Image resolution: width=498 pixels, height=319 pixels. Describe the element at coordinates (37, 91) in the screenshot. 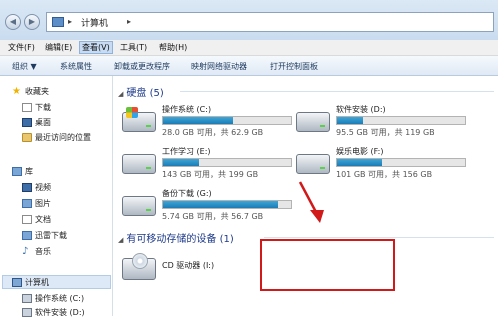

I see `sidebar-item-label: 收藏夹` at that location.